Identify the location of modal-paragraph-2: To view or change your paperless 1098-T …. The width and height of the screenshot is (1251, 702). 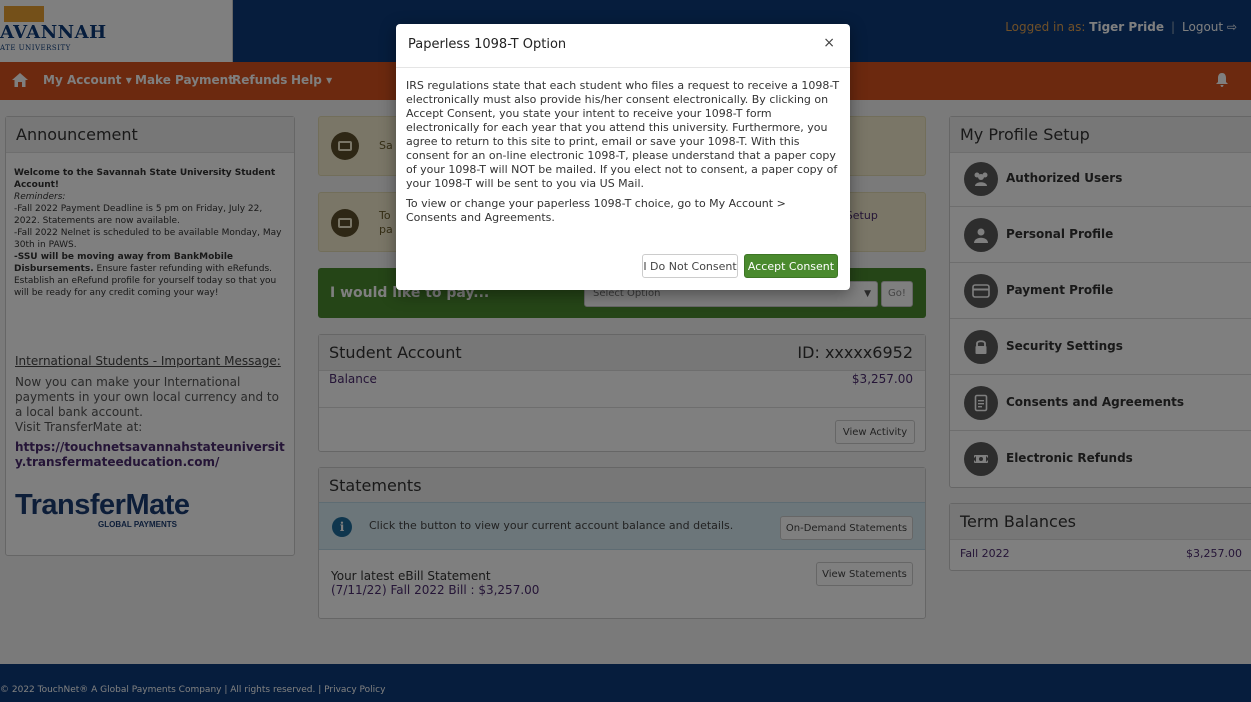
(596, 210).